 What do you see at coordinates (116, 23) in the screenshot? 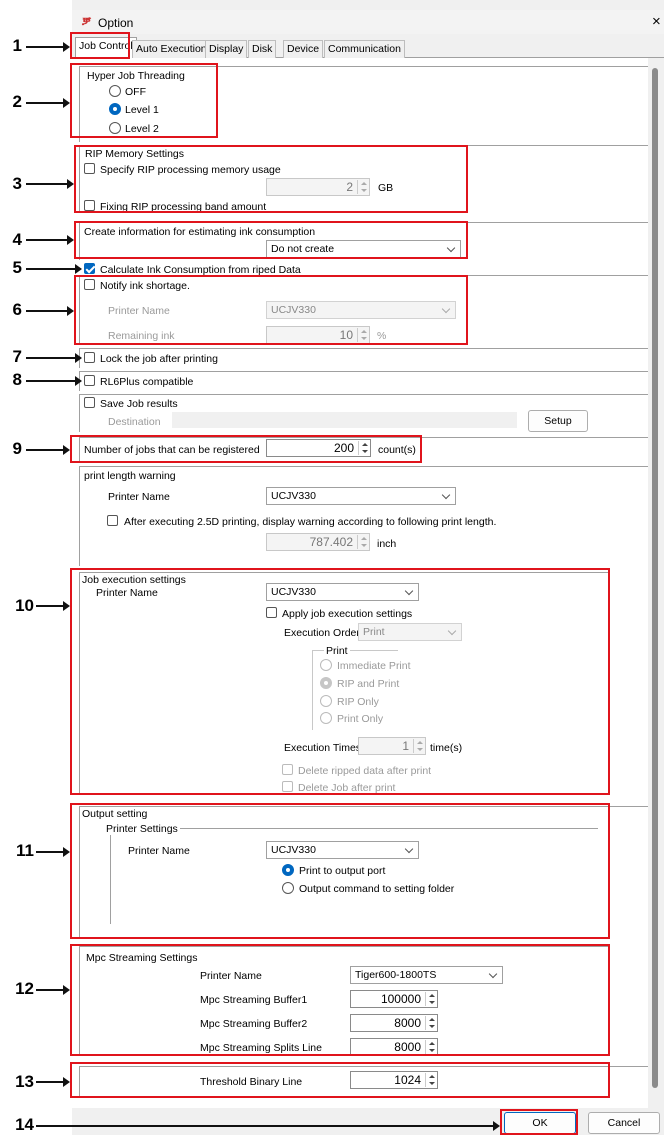
I see `window-title: Option` at bounding box center [116, 23].